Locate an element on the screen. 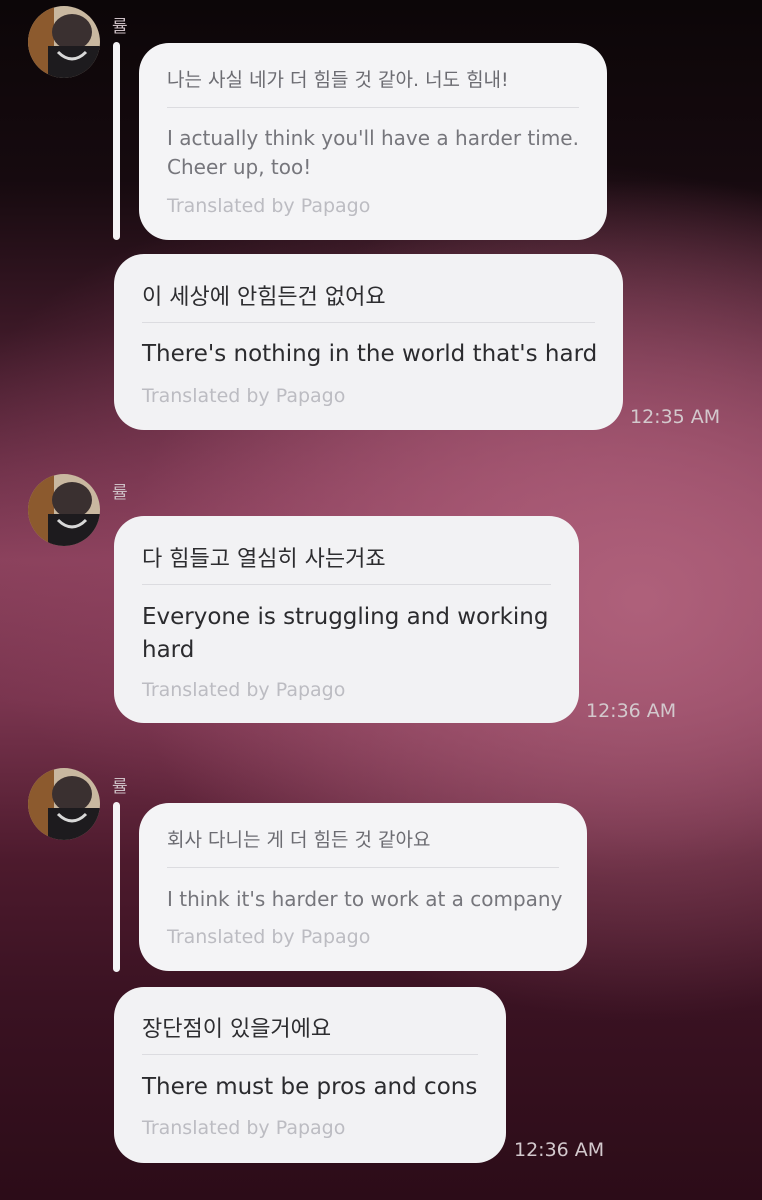  translation-text: Everyone is struggling and working hard is located at coordinates (345, 633).